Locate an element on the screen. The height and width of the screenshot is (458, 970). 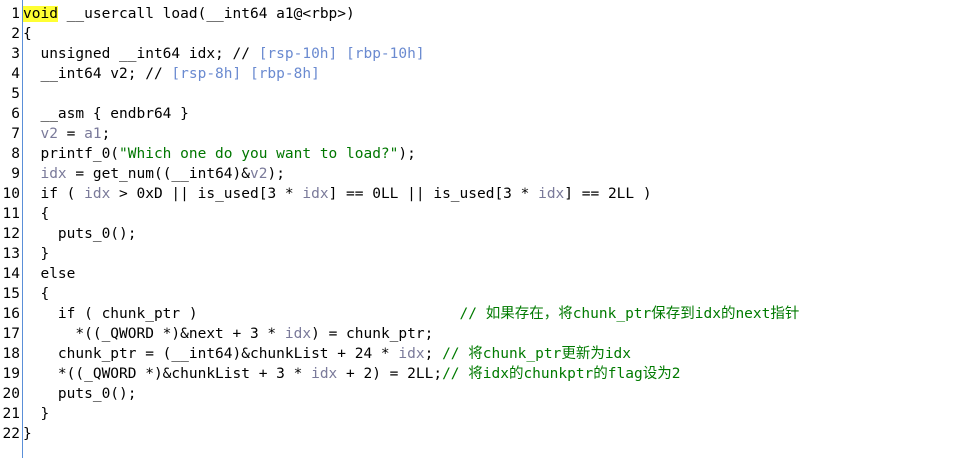
code-line: 13 } is located at coordinates (25, 254).